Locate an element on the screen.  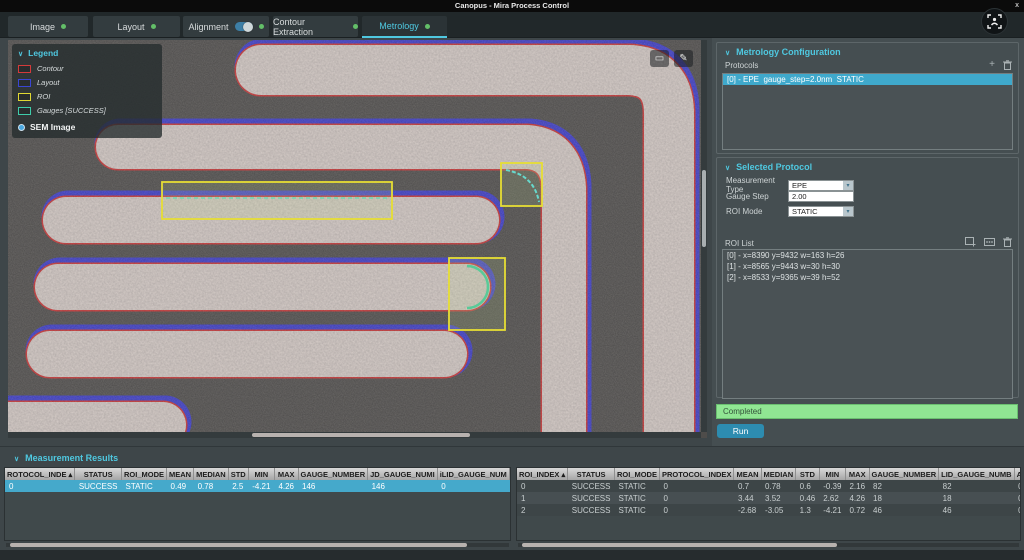
column-header: ROI_INDEX ▴ is located at coordinates (543, 474).